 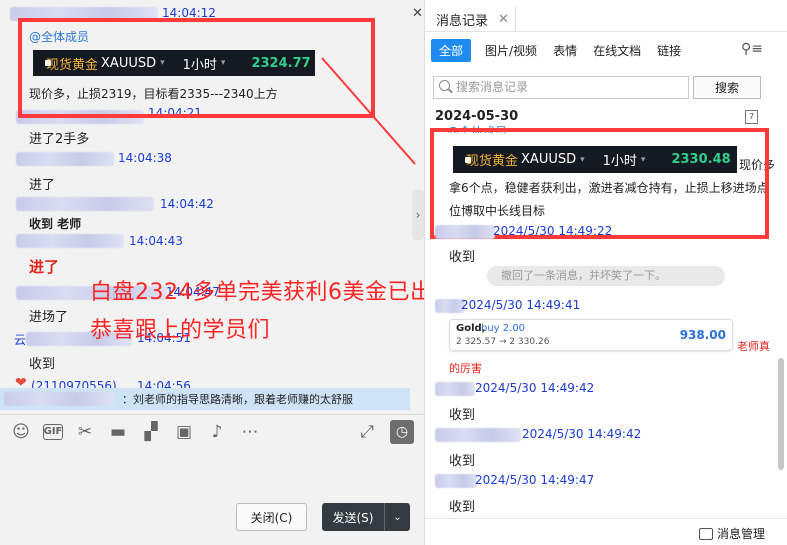 What do you see at coordinates (503, 328) in the screenshot?
I see `trade-side: buy 2.00` at bounding box center [503, 328].